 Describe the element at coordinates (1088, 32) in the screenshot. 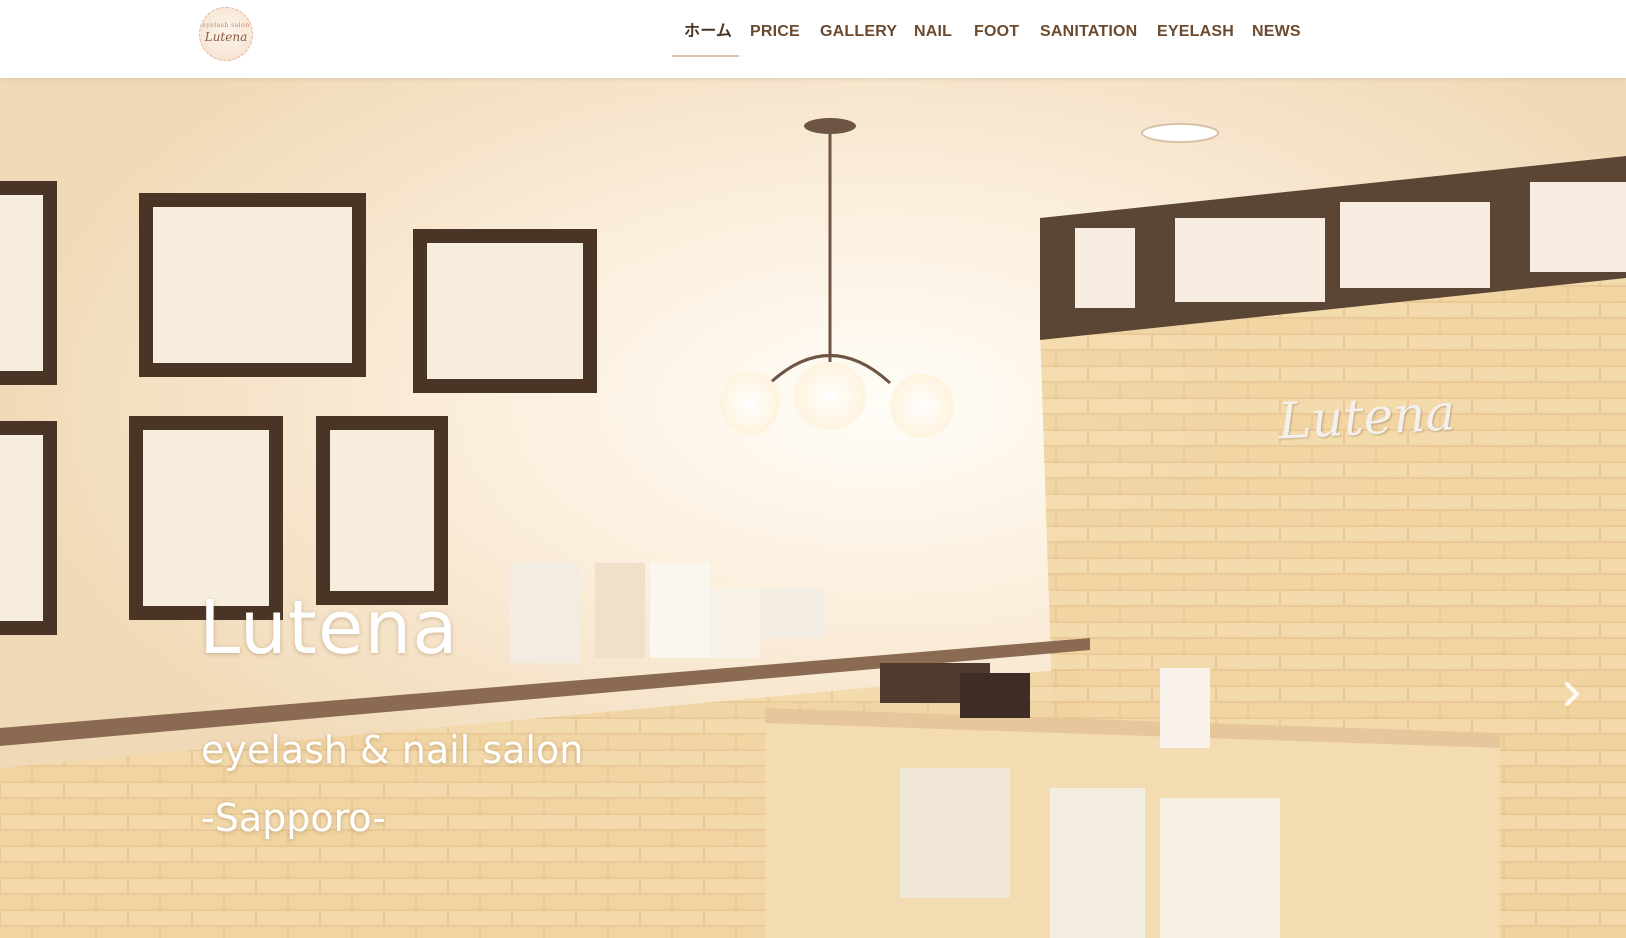

I see `nav-item-sanitation: SANITATION` at that location.